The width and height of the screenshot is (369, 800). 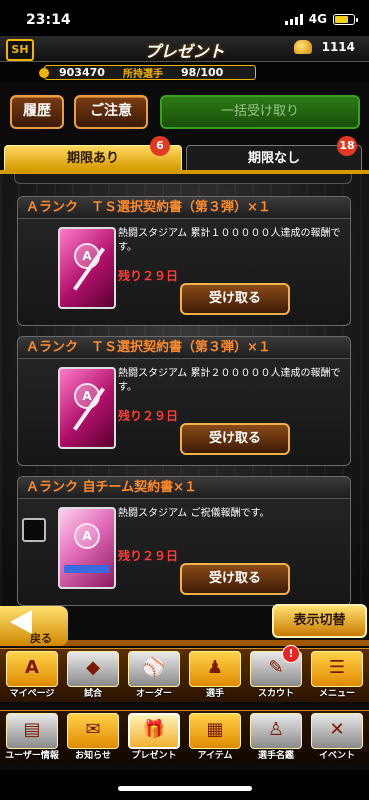 What do you see at coordinates (143, 74) in the screenshot?
I see `players-label: 所持選手` at bounding box center [143, 74].